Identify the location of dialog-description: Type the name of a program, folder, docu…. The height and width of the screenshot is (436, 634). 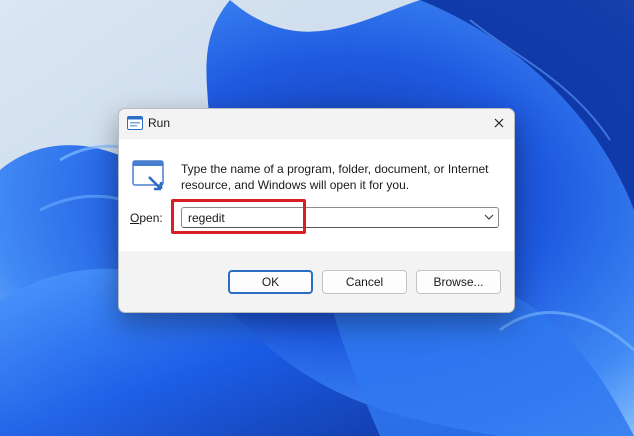
(335, 177).